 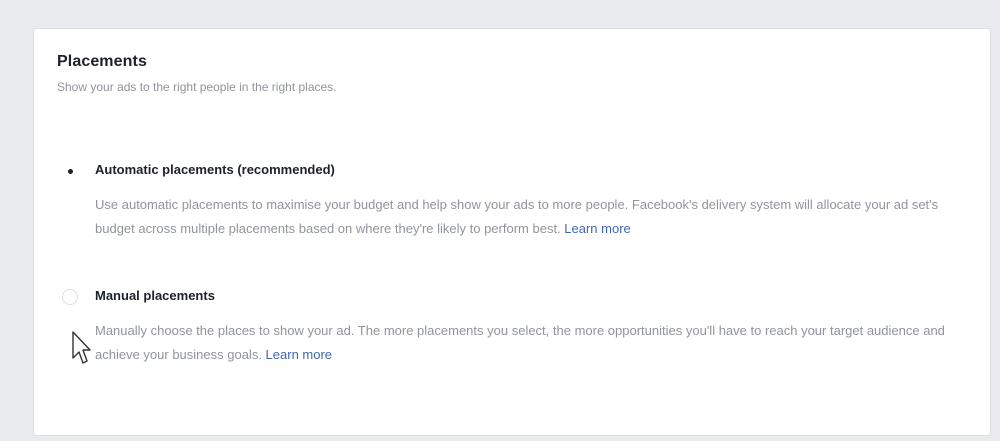 What do you see at coordinates (70, 171) in the screenshot?
I see `automatic-placements-radio` at bounding box center [70, 171].